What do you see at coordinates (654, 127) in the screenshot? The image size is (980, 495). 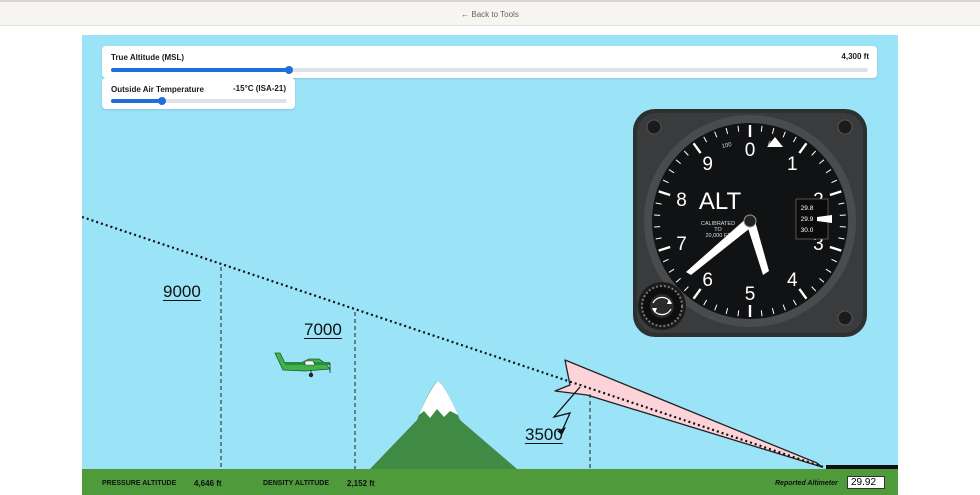 I see `screw-top-left` at bounding box center [654, 127].